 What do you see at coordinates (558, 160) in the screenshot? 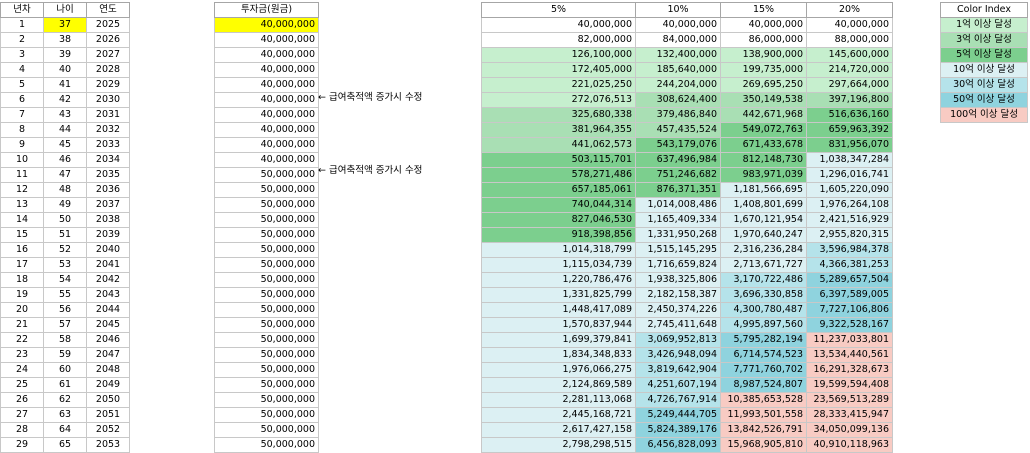
I see `return-value-cell: 503,115,701` at bounding box center [558, 160].